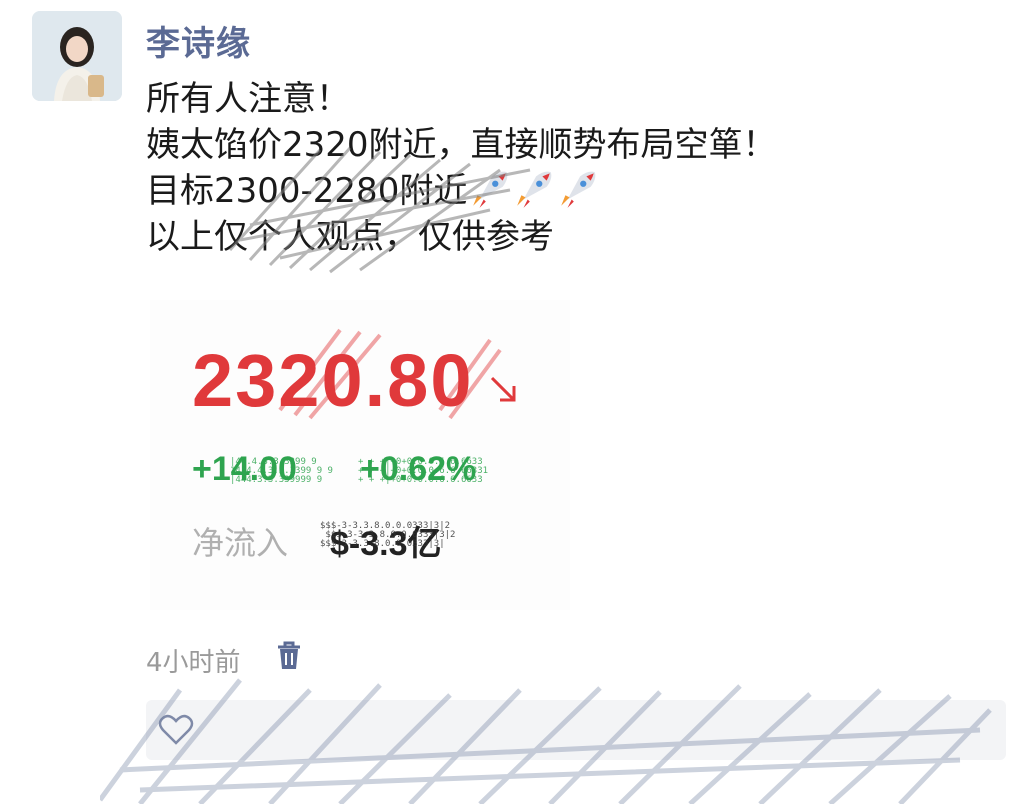  Describe the element at coordinates (503, 389) in the screenshot. I see `arrow-down-right-icon` at that location.